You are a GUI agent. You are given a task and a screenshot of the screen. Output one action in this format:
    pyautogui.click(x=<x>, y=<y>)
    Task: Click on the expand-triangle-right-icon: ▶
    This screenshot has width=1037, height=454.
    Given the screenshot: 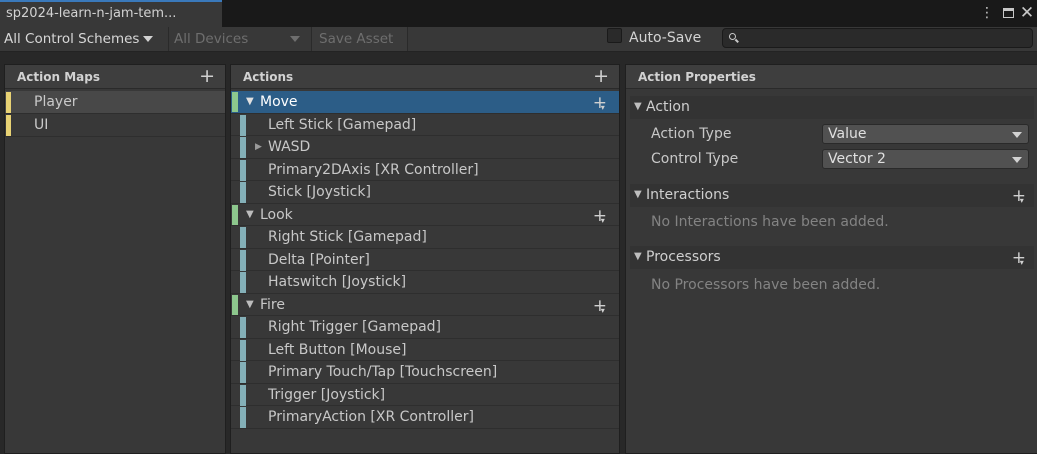 What is the action you would take?
    pyautogui.click(x=258, y=147)
    